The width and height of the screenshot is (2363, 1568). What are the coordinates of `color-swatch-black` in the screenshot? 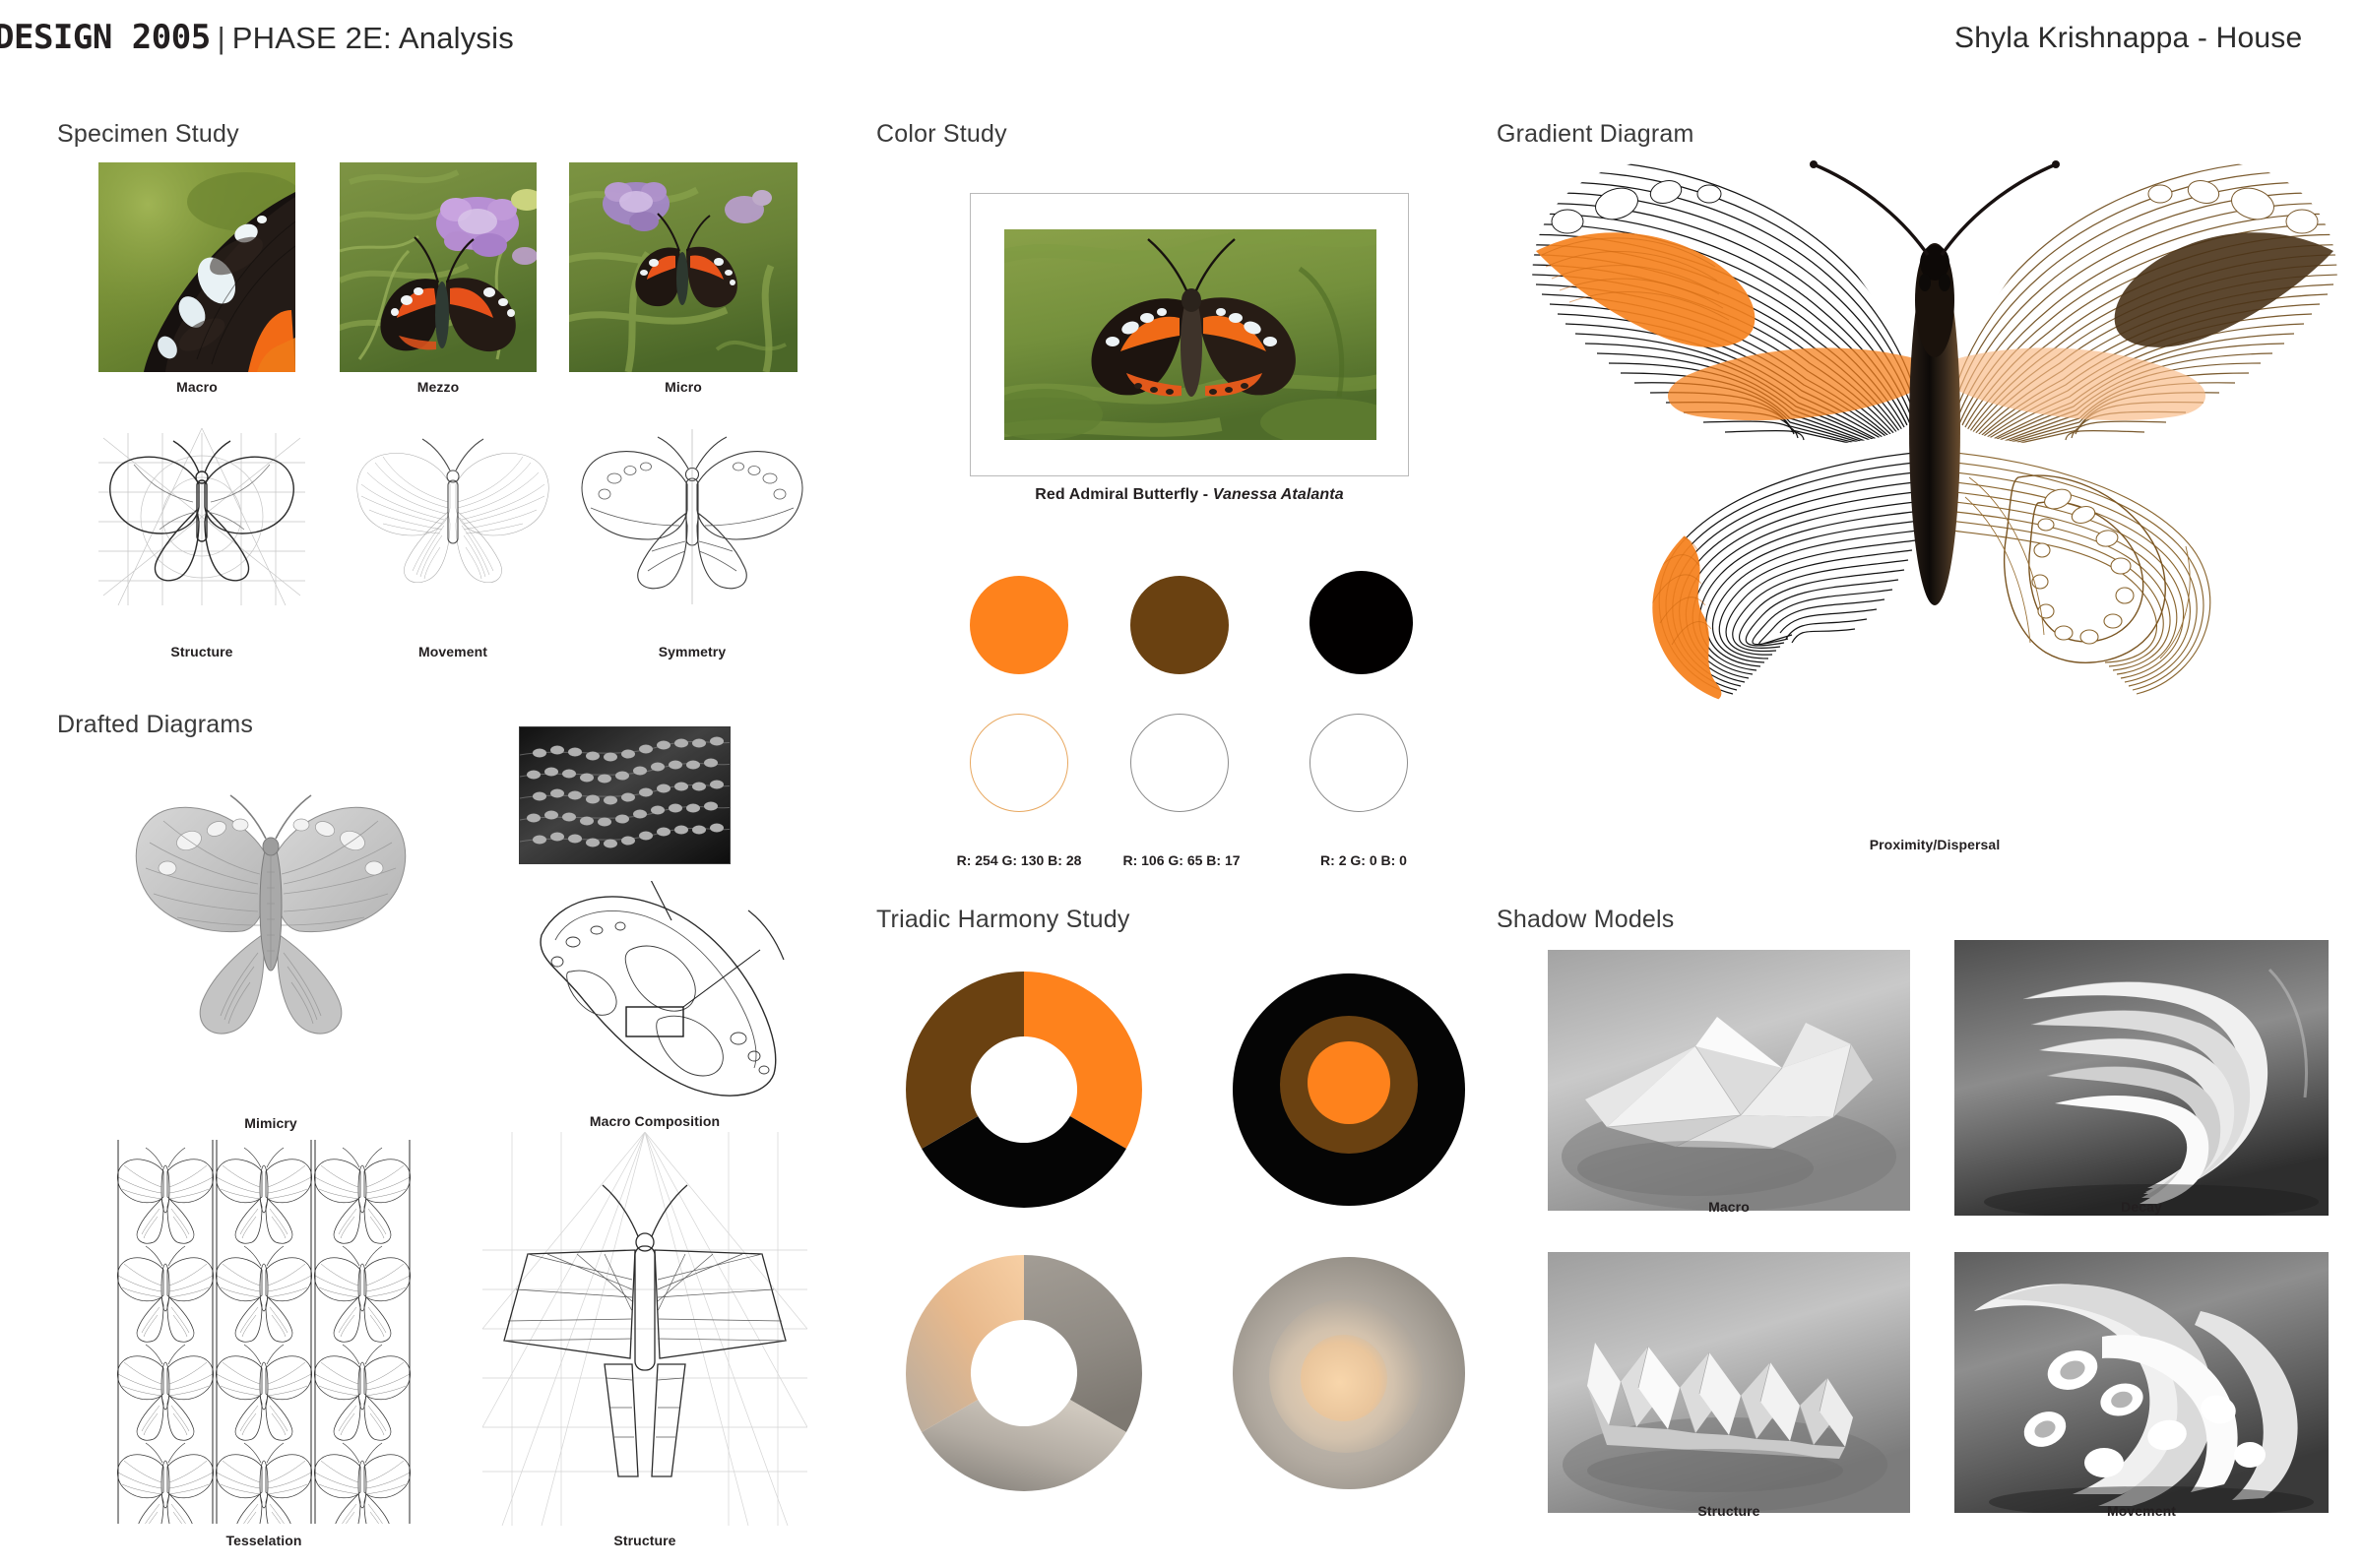 It's located at (1361, 622).